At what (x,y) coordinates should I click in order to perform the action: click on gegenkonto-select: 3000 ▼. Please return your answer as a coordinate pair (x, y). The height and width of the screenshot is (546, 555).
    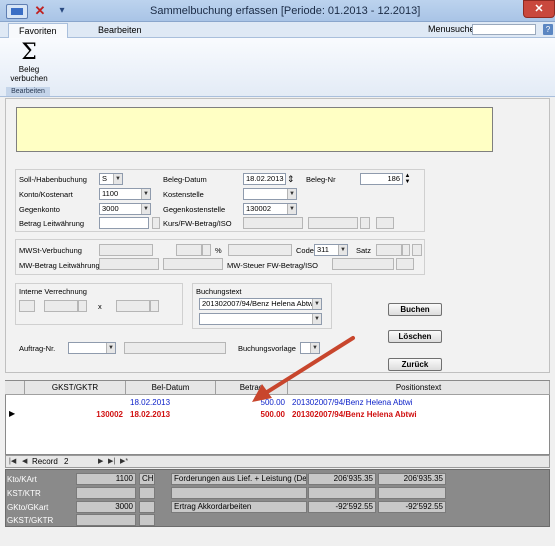
    Looking at the image, I should click on (125, 209).